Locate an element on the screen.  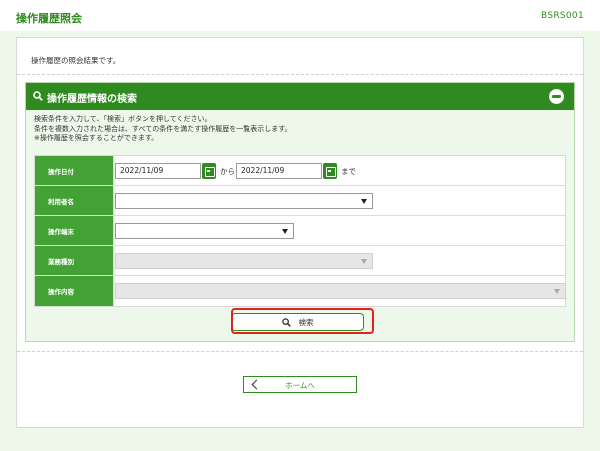
calendar-from-icon is located at coordinates (209, 171).